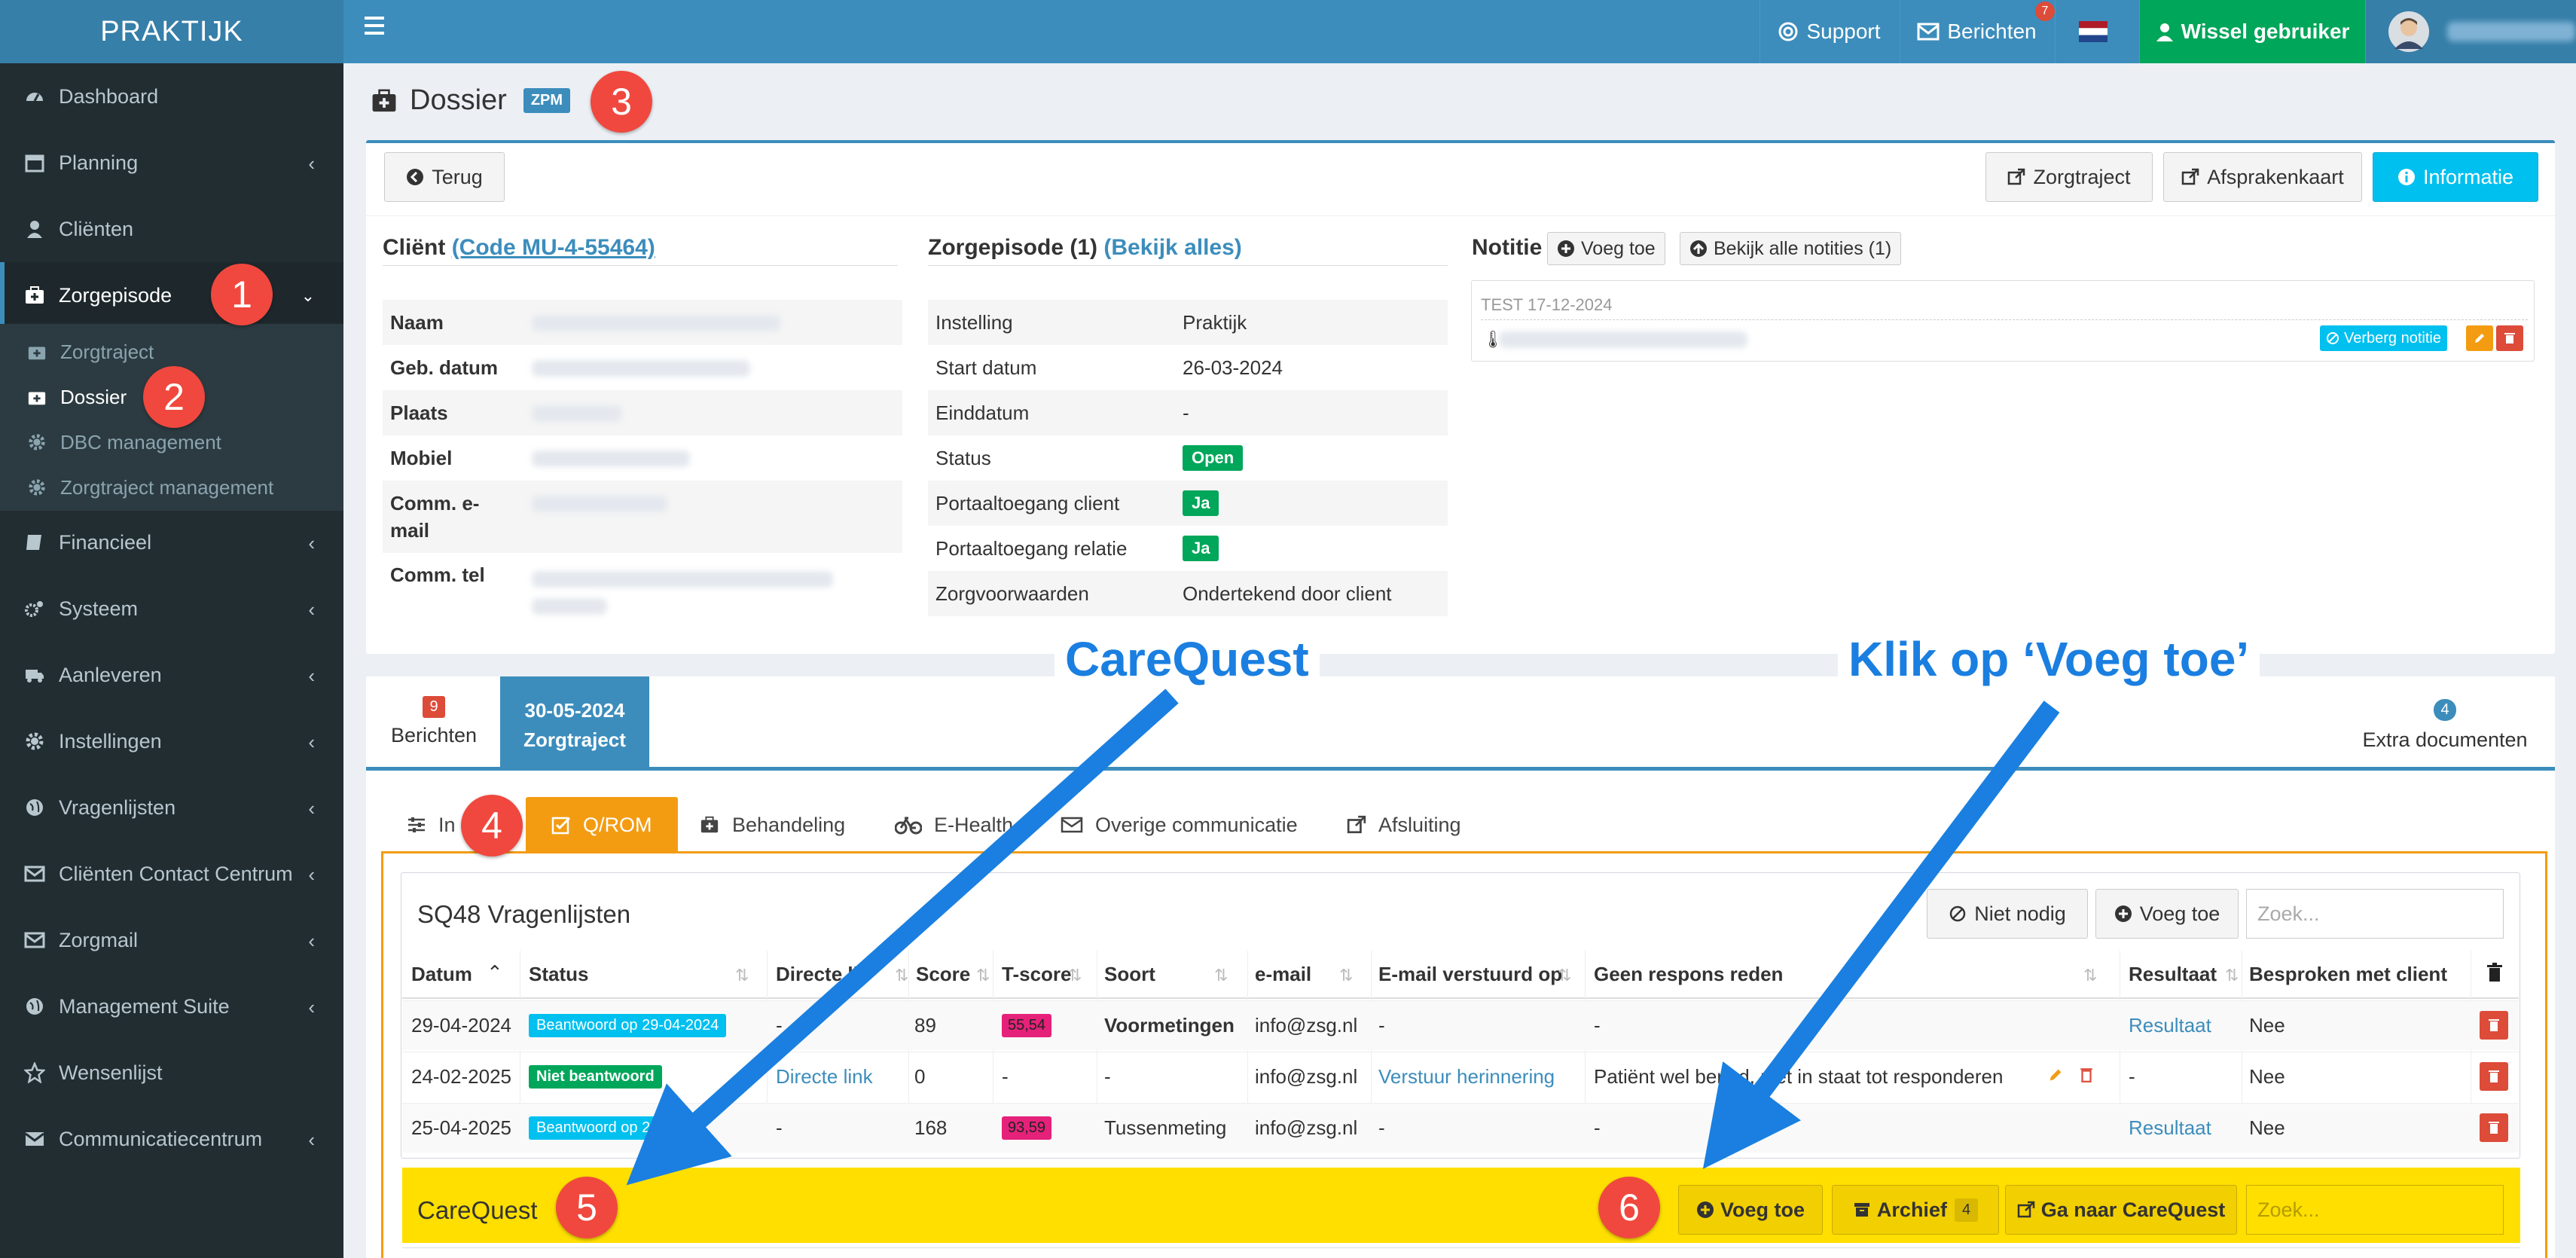 The height and width of the screenshot is (1258, 2576). What do you see at coordinates (622, 102) in the screenshot?
I see `step-marker-3: 3` at bounding box center [622, 102].